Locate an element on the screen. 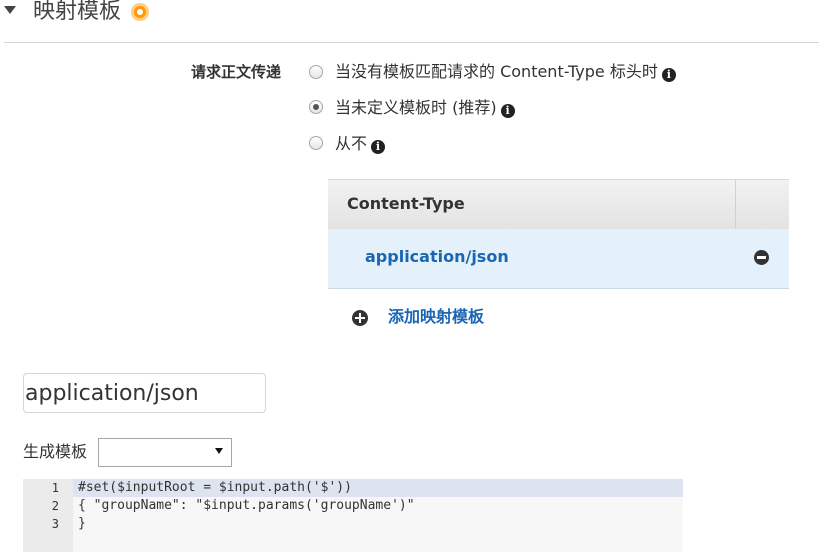 Image resolution: width=819 pixels, height=552 pixels. radio-when-no-match-label: 当没有模板匹配请求的 Content-Type 标头时 i is located at coordinates (505, 72).